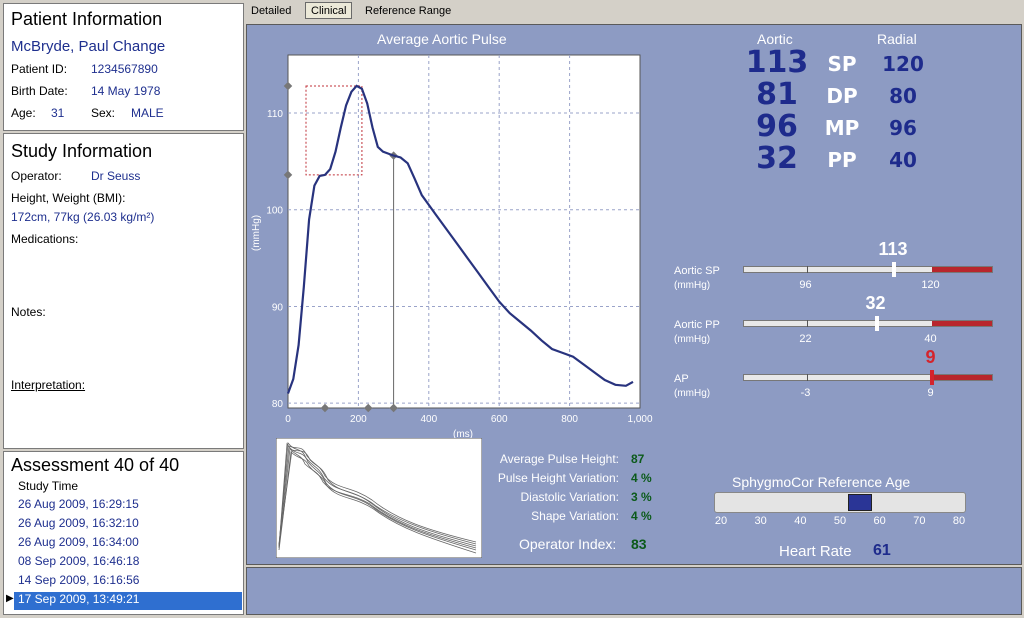  I want to click on patient-id-value: 1234567890, so click(124, 69).